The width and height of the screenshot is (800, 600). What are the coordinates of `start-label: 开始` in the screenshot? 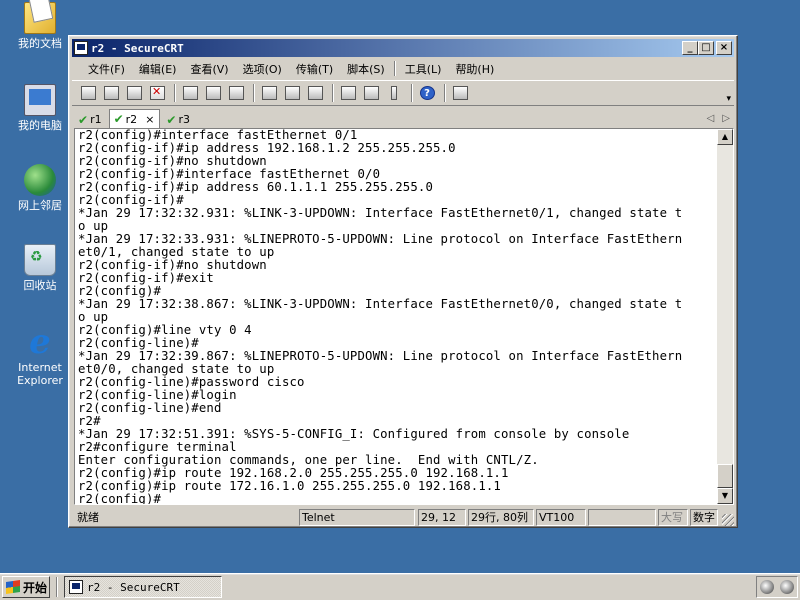 It's located at (35, 587).